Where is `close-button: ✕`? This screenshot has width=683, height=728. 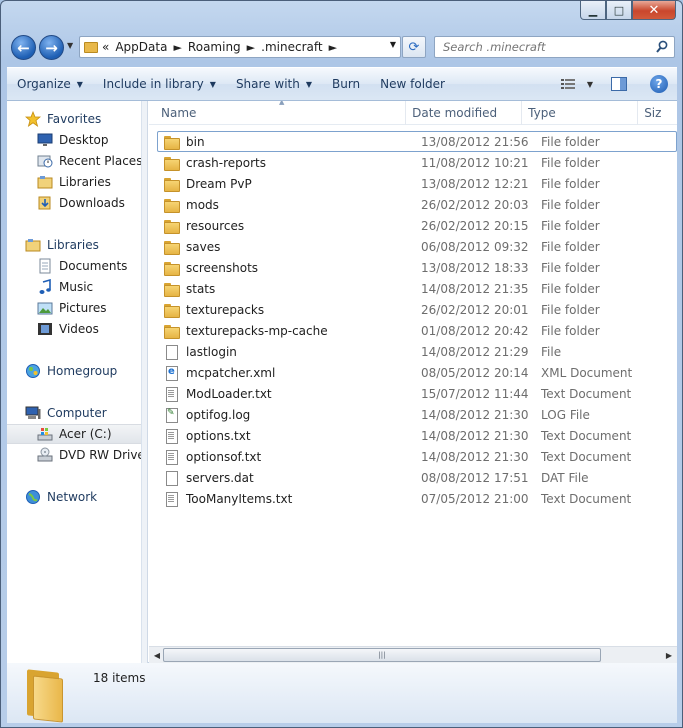 close-button: ✕ is located at coordinates (654, 10).